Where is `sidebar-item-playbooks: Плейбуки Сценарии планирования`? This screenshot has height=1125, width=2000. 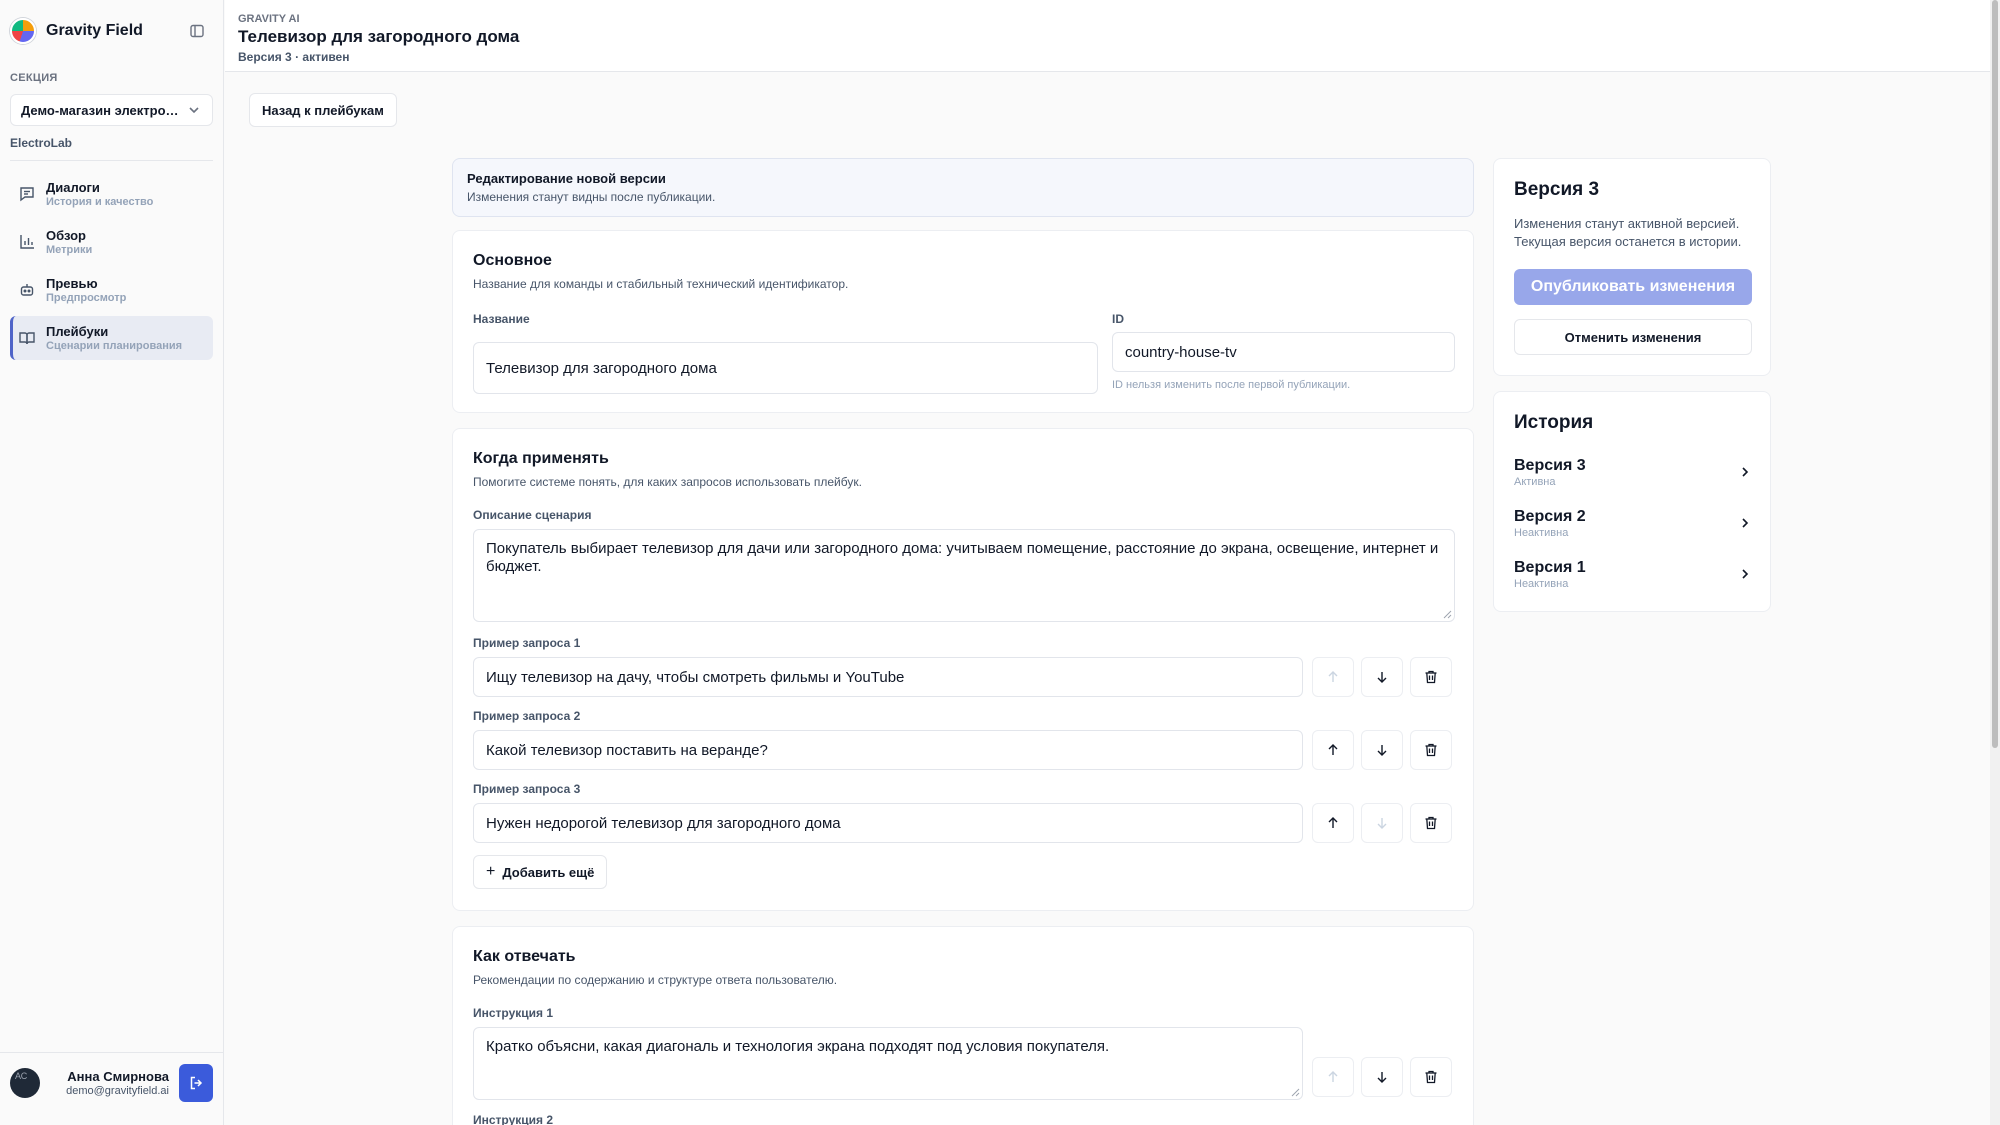 sidebar-item-playbooks: Плейбуки Сценарии планирования is located at coordinates (111, 338).